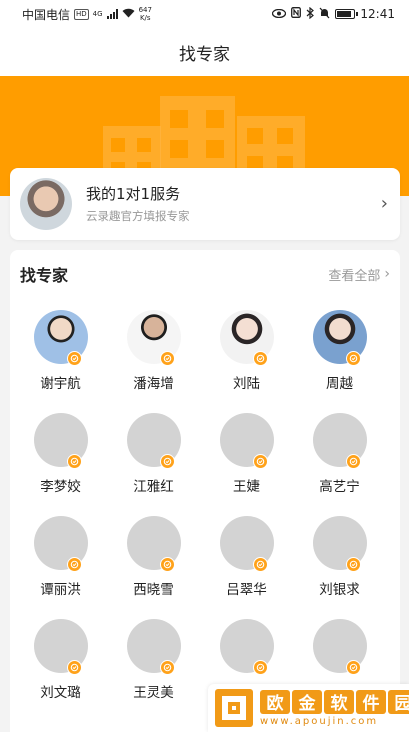 The image size is (409, 732). Describe the element at coordinates (344, 14) in the screenshot. I see `battery-fill` at that location.